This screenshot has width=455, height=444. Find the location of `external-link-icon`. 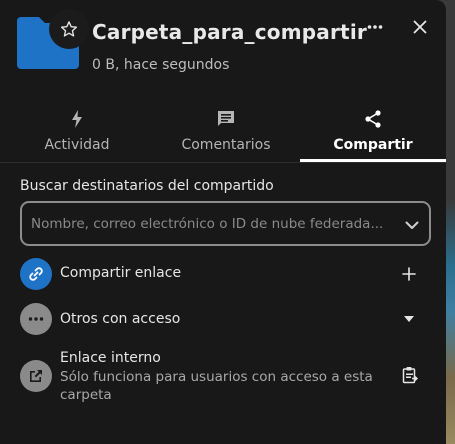

external-link-icon is located at coordinates (36, 376).